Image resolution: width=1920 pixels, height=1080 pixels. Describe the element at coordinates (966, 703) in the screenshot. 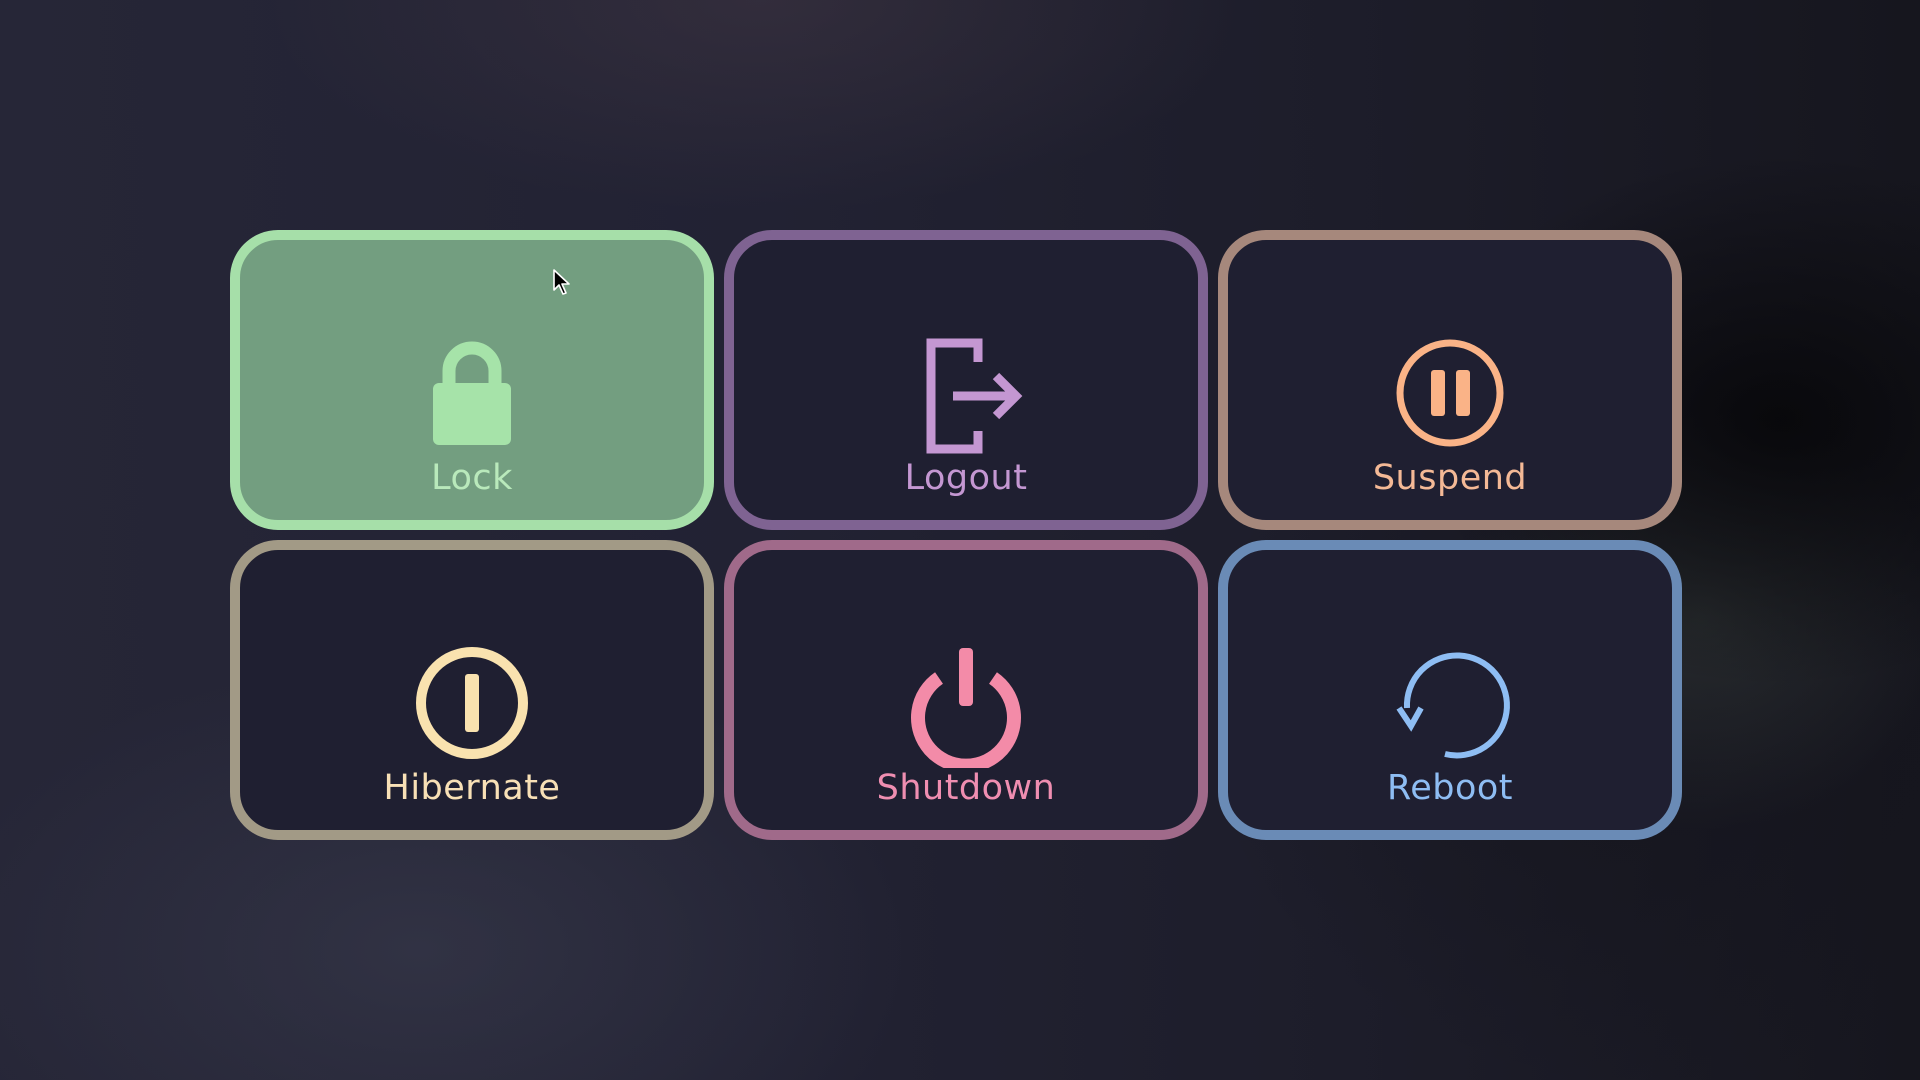

I see `power-icon` at that location.